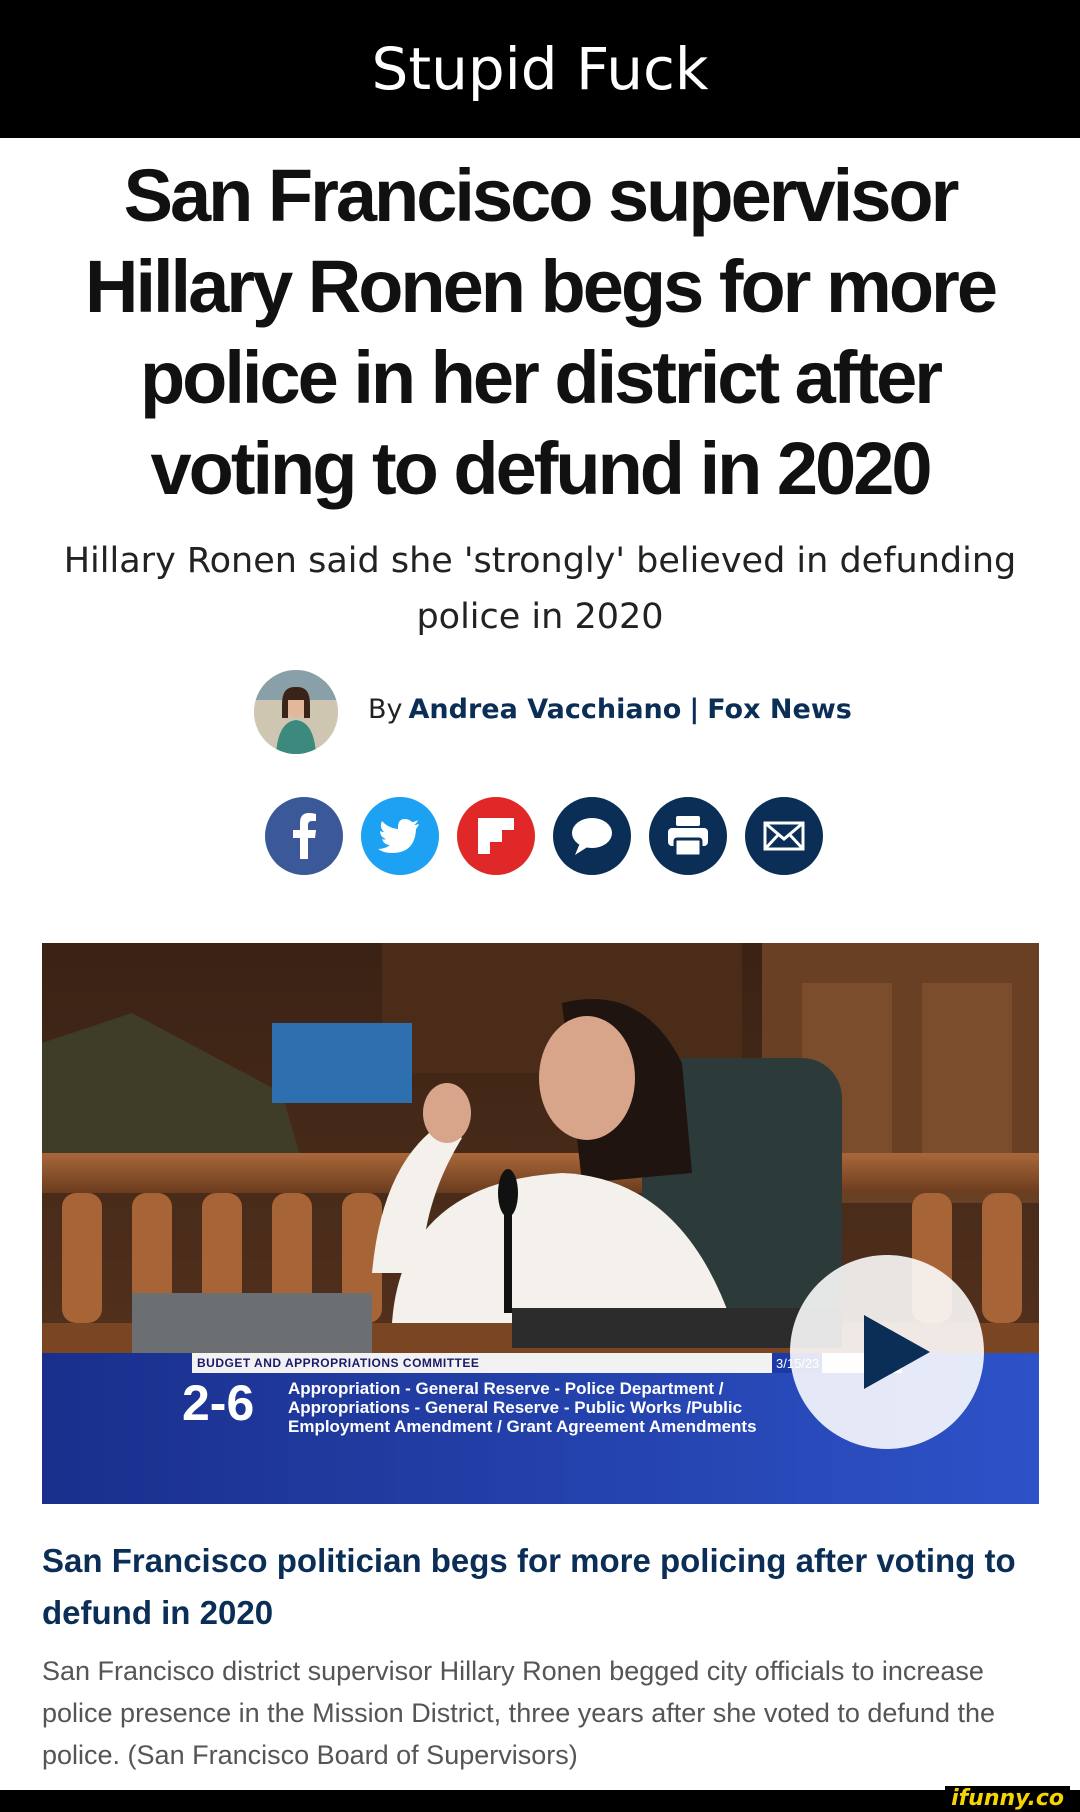 The width and height of the screenshot is (1080, 1812). I want to click on printer-icon, so click(688, 837).